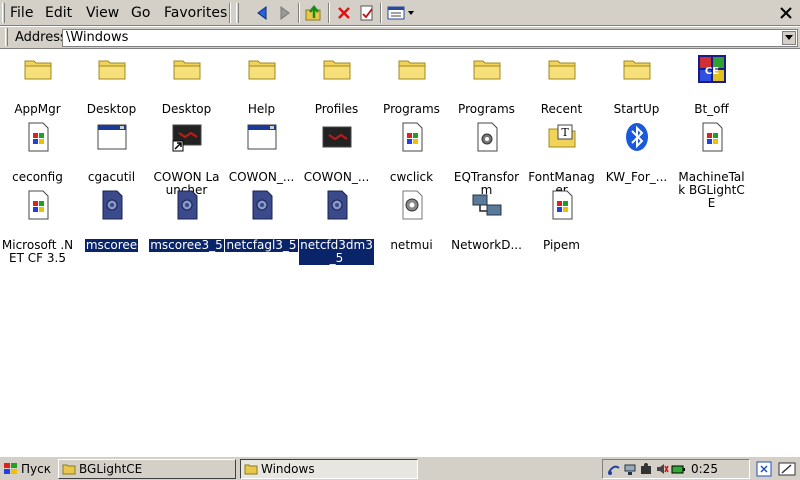  Describe the element at coordinates (329, 469) in the screenshot. I see `task-windows: Windows` at that location.